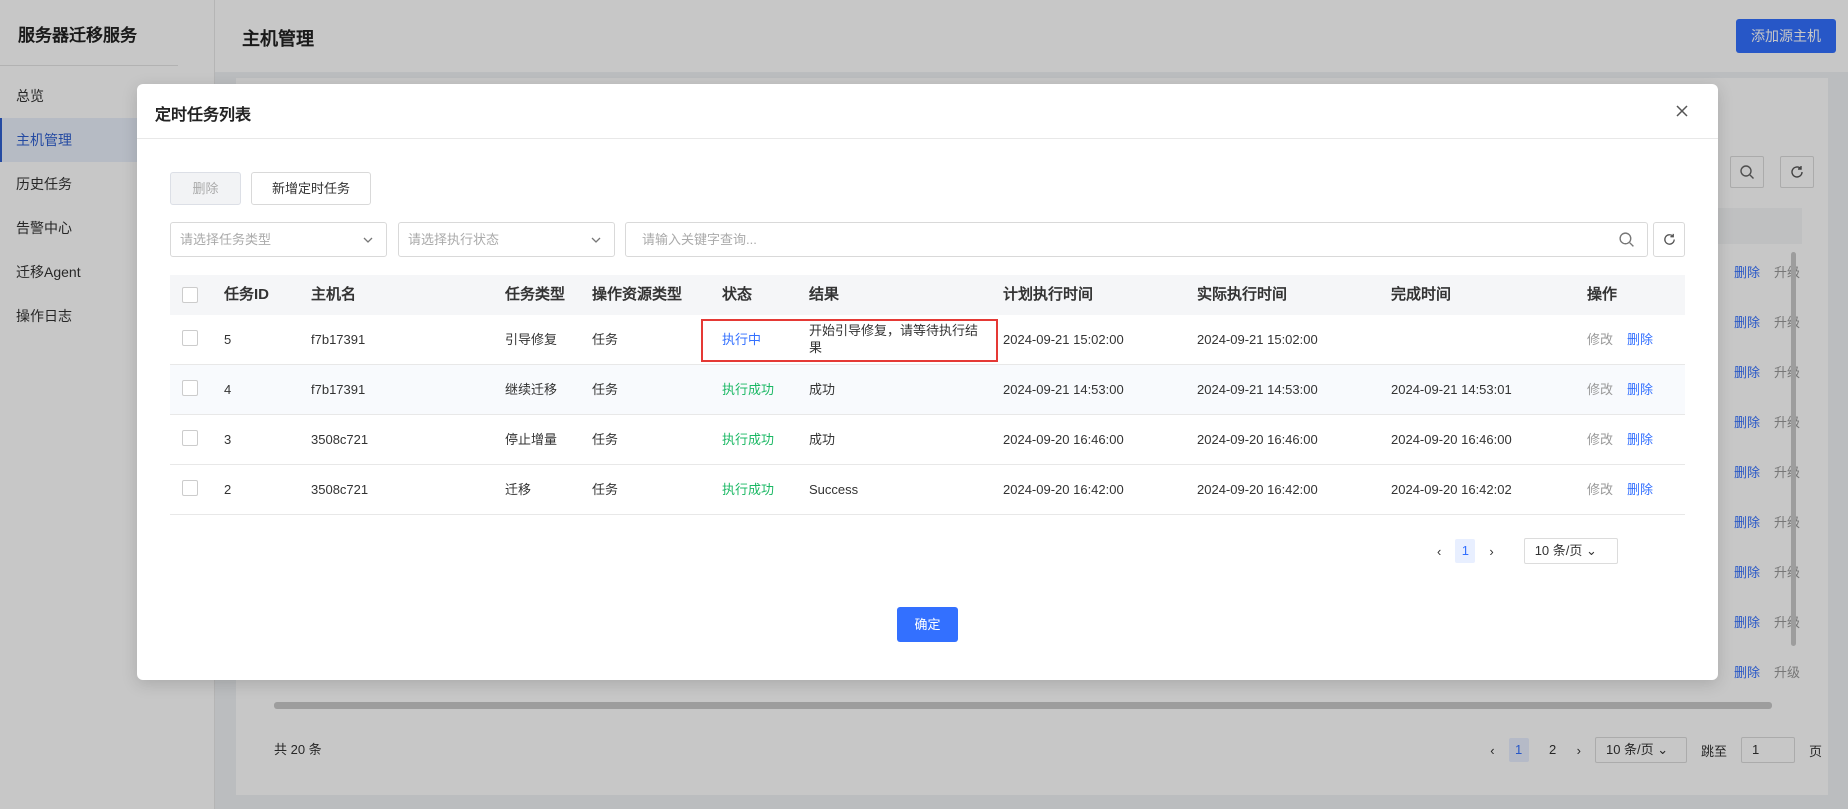 Image resolution: width=1848 pixels, height=809 pixels. What do you see at coordinates (531, 439) in the screenshot?
I see `task-type: 停止增量` at bounding box center [531, 439].